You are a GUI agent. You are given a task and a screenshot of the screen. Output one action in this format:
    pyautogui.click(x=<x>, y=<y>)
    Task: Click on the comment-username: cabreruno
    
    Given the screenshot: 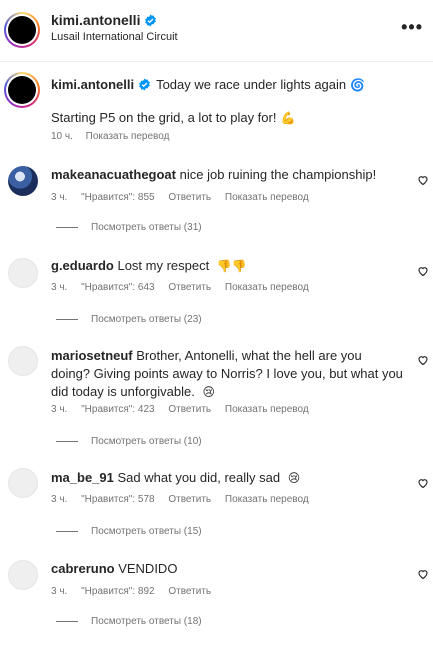 What is the action you would take?
    pyautogui.click(x=83, y=568)
    